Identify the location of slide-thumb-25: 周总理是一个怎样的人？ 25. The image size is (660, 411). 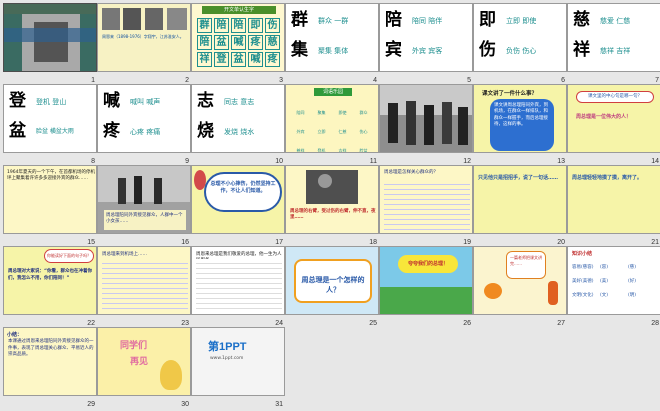
(332, 286).